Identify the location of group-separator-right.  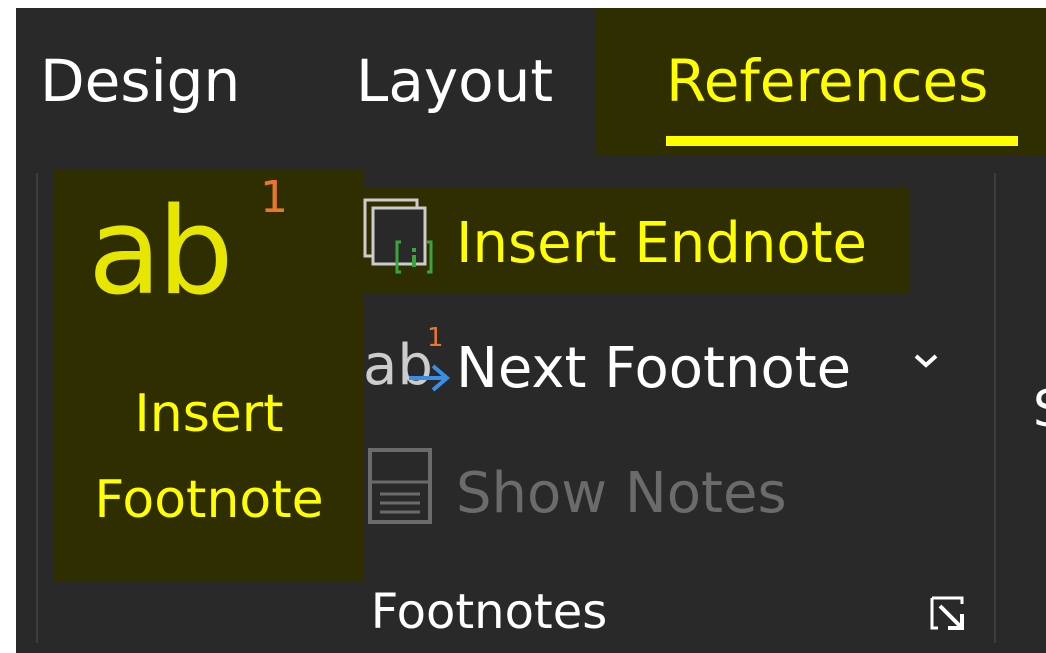
(995, 408).